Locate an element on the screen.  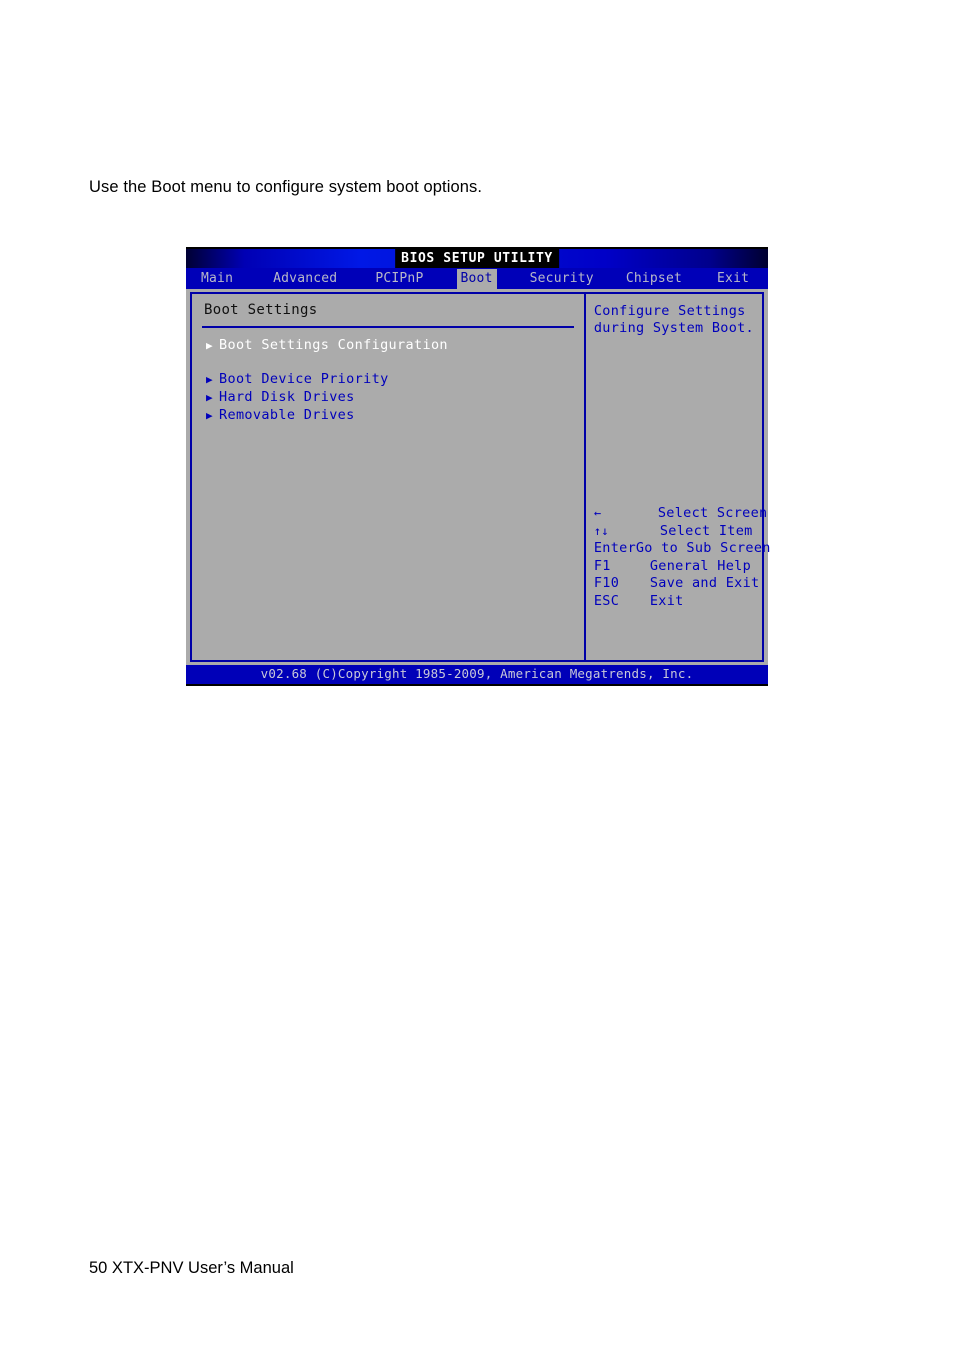
legend-row-f10: F10 Save and Exit is located at coordinates (681, 585).